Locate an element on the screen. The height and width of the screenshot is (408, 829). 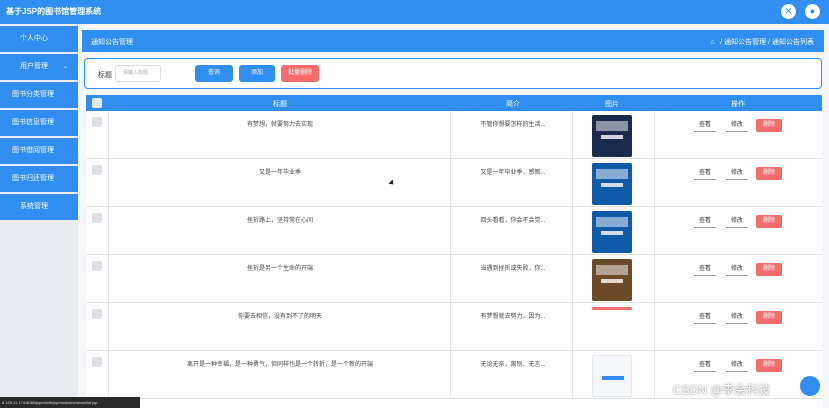
floating-action-button is located at coordinates (810, 386).